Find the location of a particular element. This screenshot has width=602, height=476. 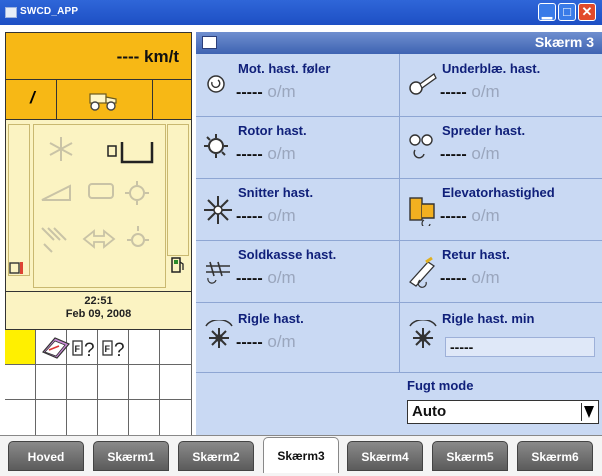

sensor-spreader: Spreder hast. ----- o/m is located at coordinates (500, 149).